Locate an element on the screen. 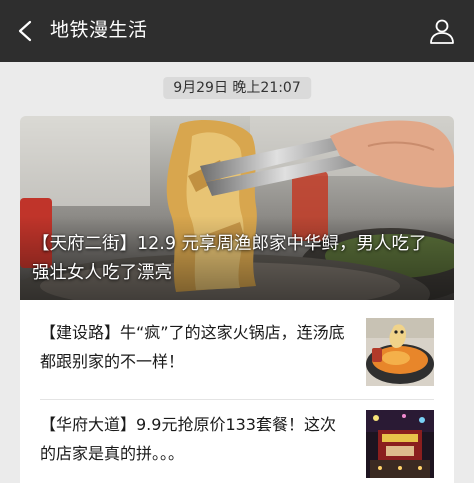 The image size is (474, 483). chevron-left-icon is located at coordinates (26, 31).